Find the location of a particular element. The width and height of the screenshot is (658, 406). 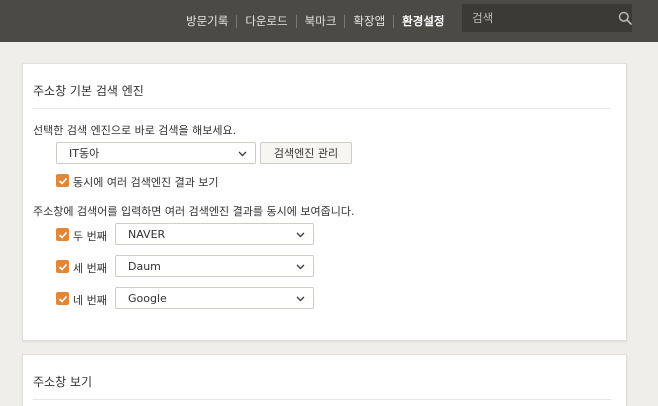

fourth-engine-label: 네 번째 is located at coordinates (90, 300).